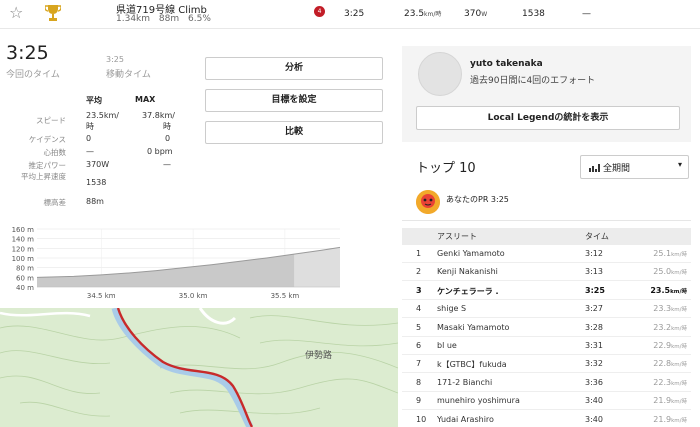 The height and width of the screenshot is (427, 700). I want to click on avatar, so click(440, 74).